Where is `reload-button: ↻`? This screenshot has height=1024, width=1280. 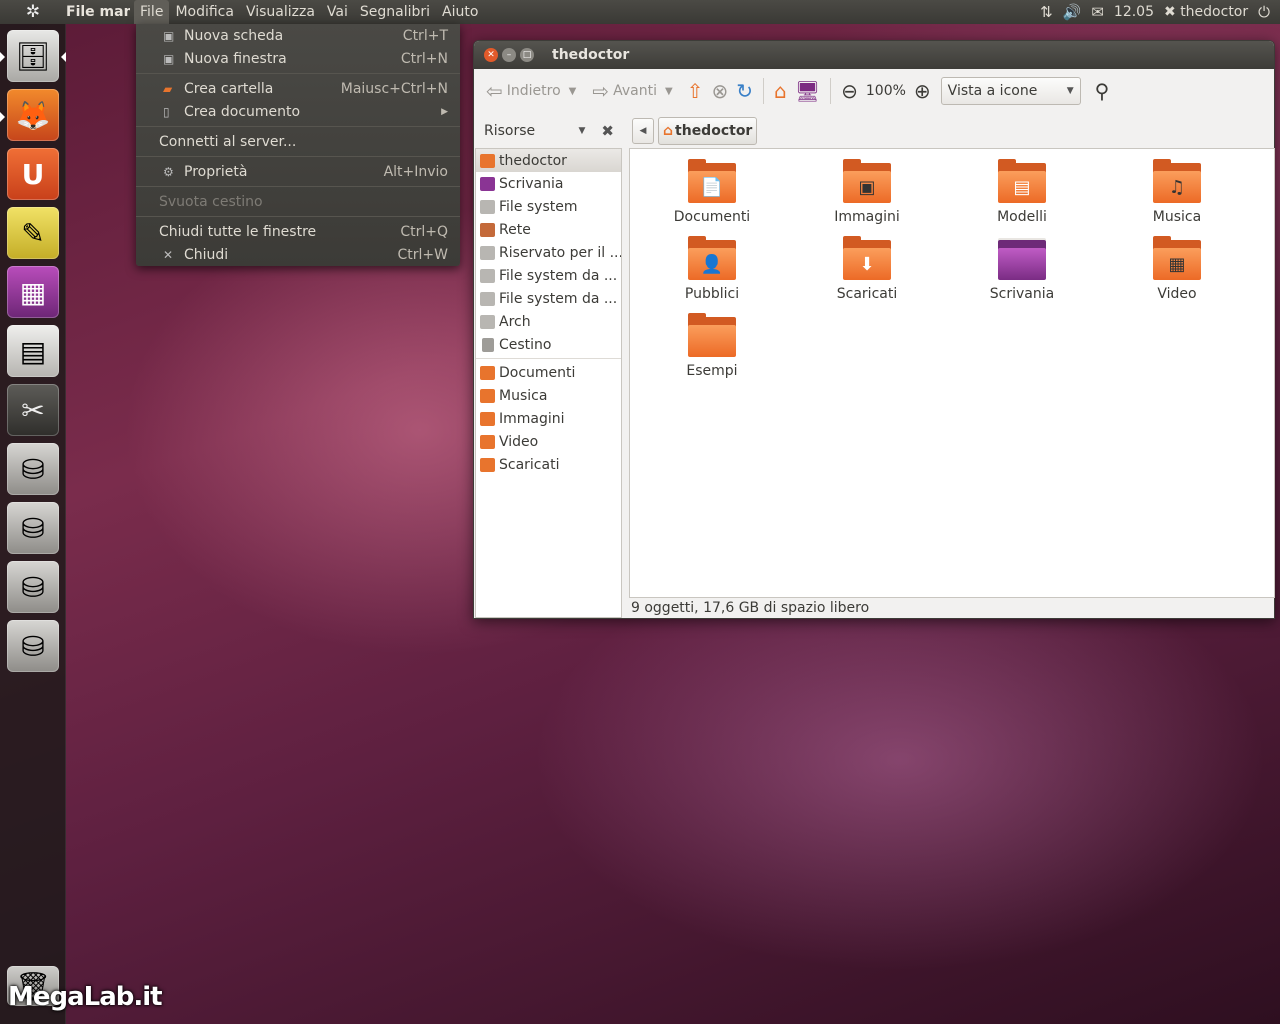 reload-button: ↻ is located at coordinates (744, 91).